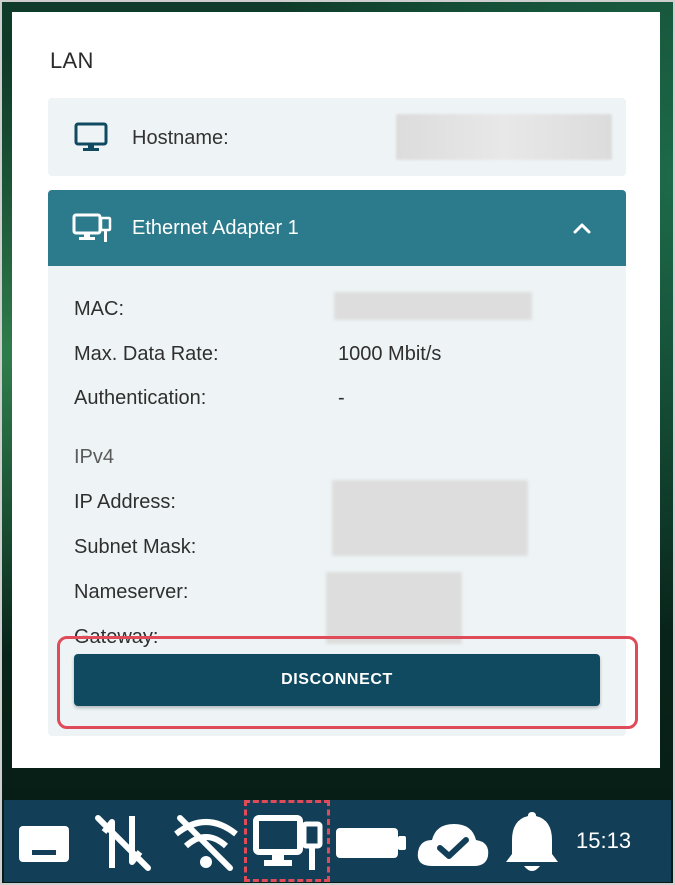 The height and width of the screenshot is (885, 675). Describe the element at coordinates (347, 682) in the screenshot. I see `disconnect-highlight` at that location.